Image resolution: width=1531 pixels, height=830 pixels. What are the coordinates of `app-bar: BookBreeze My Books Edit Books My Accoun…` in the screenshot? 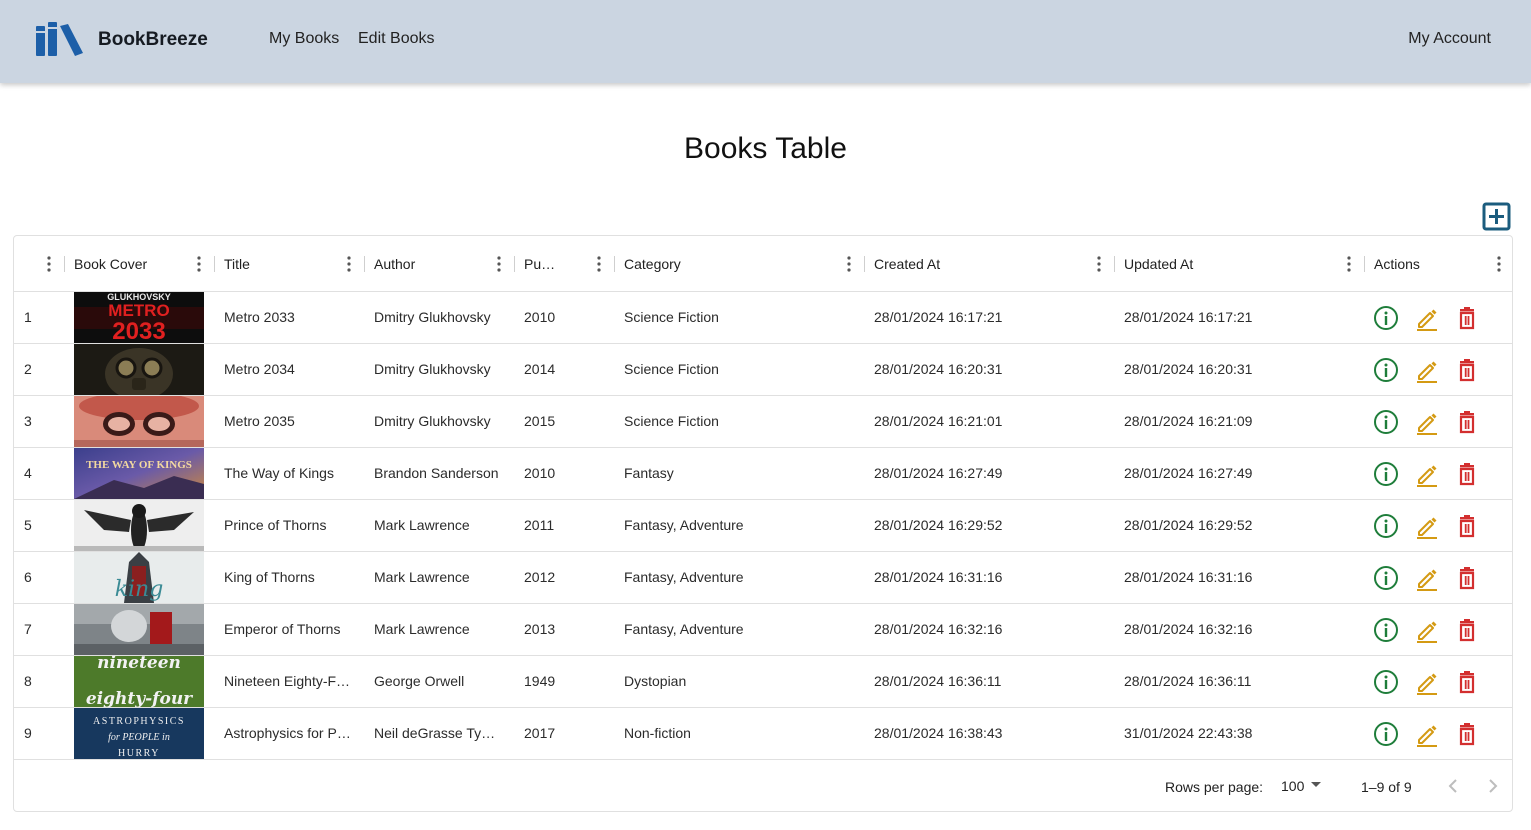 It's located at (765, 41).